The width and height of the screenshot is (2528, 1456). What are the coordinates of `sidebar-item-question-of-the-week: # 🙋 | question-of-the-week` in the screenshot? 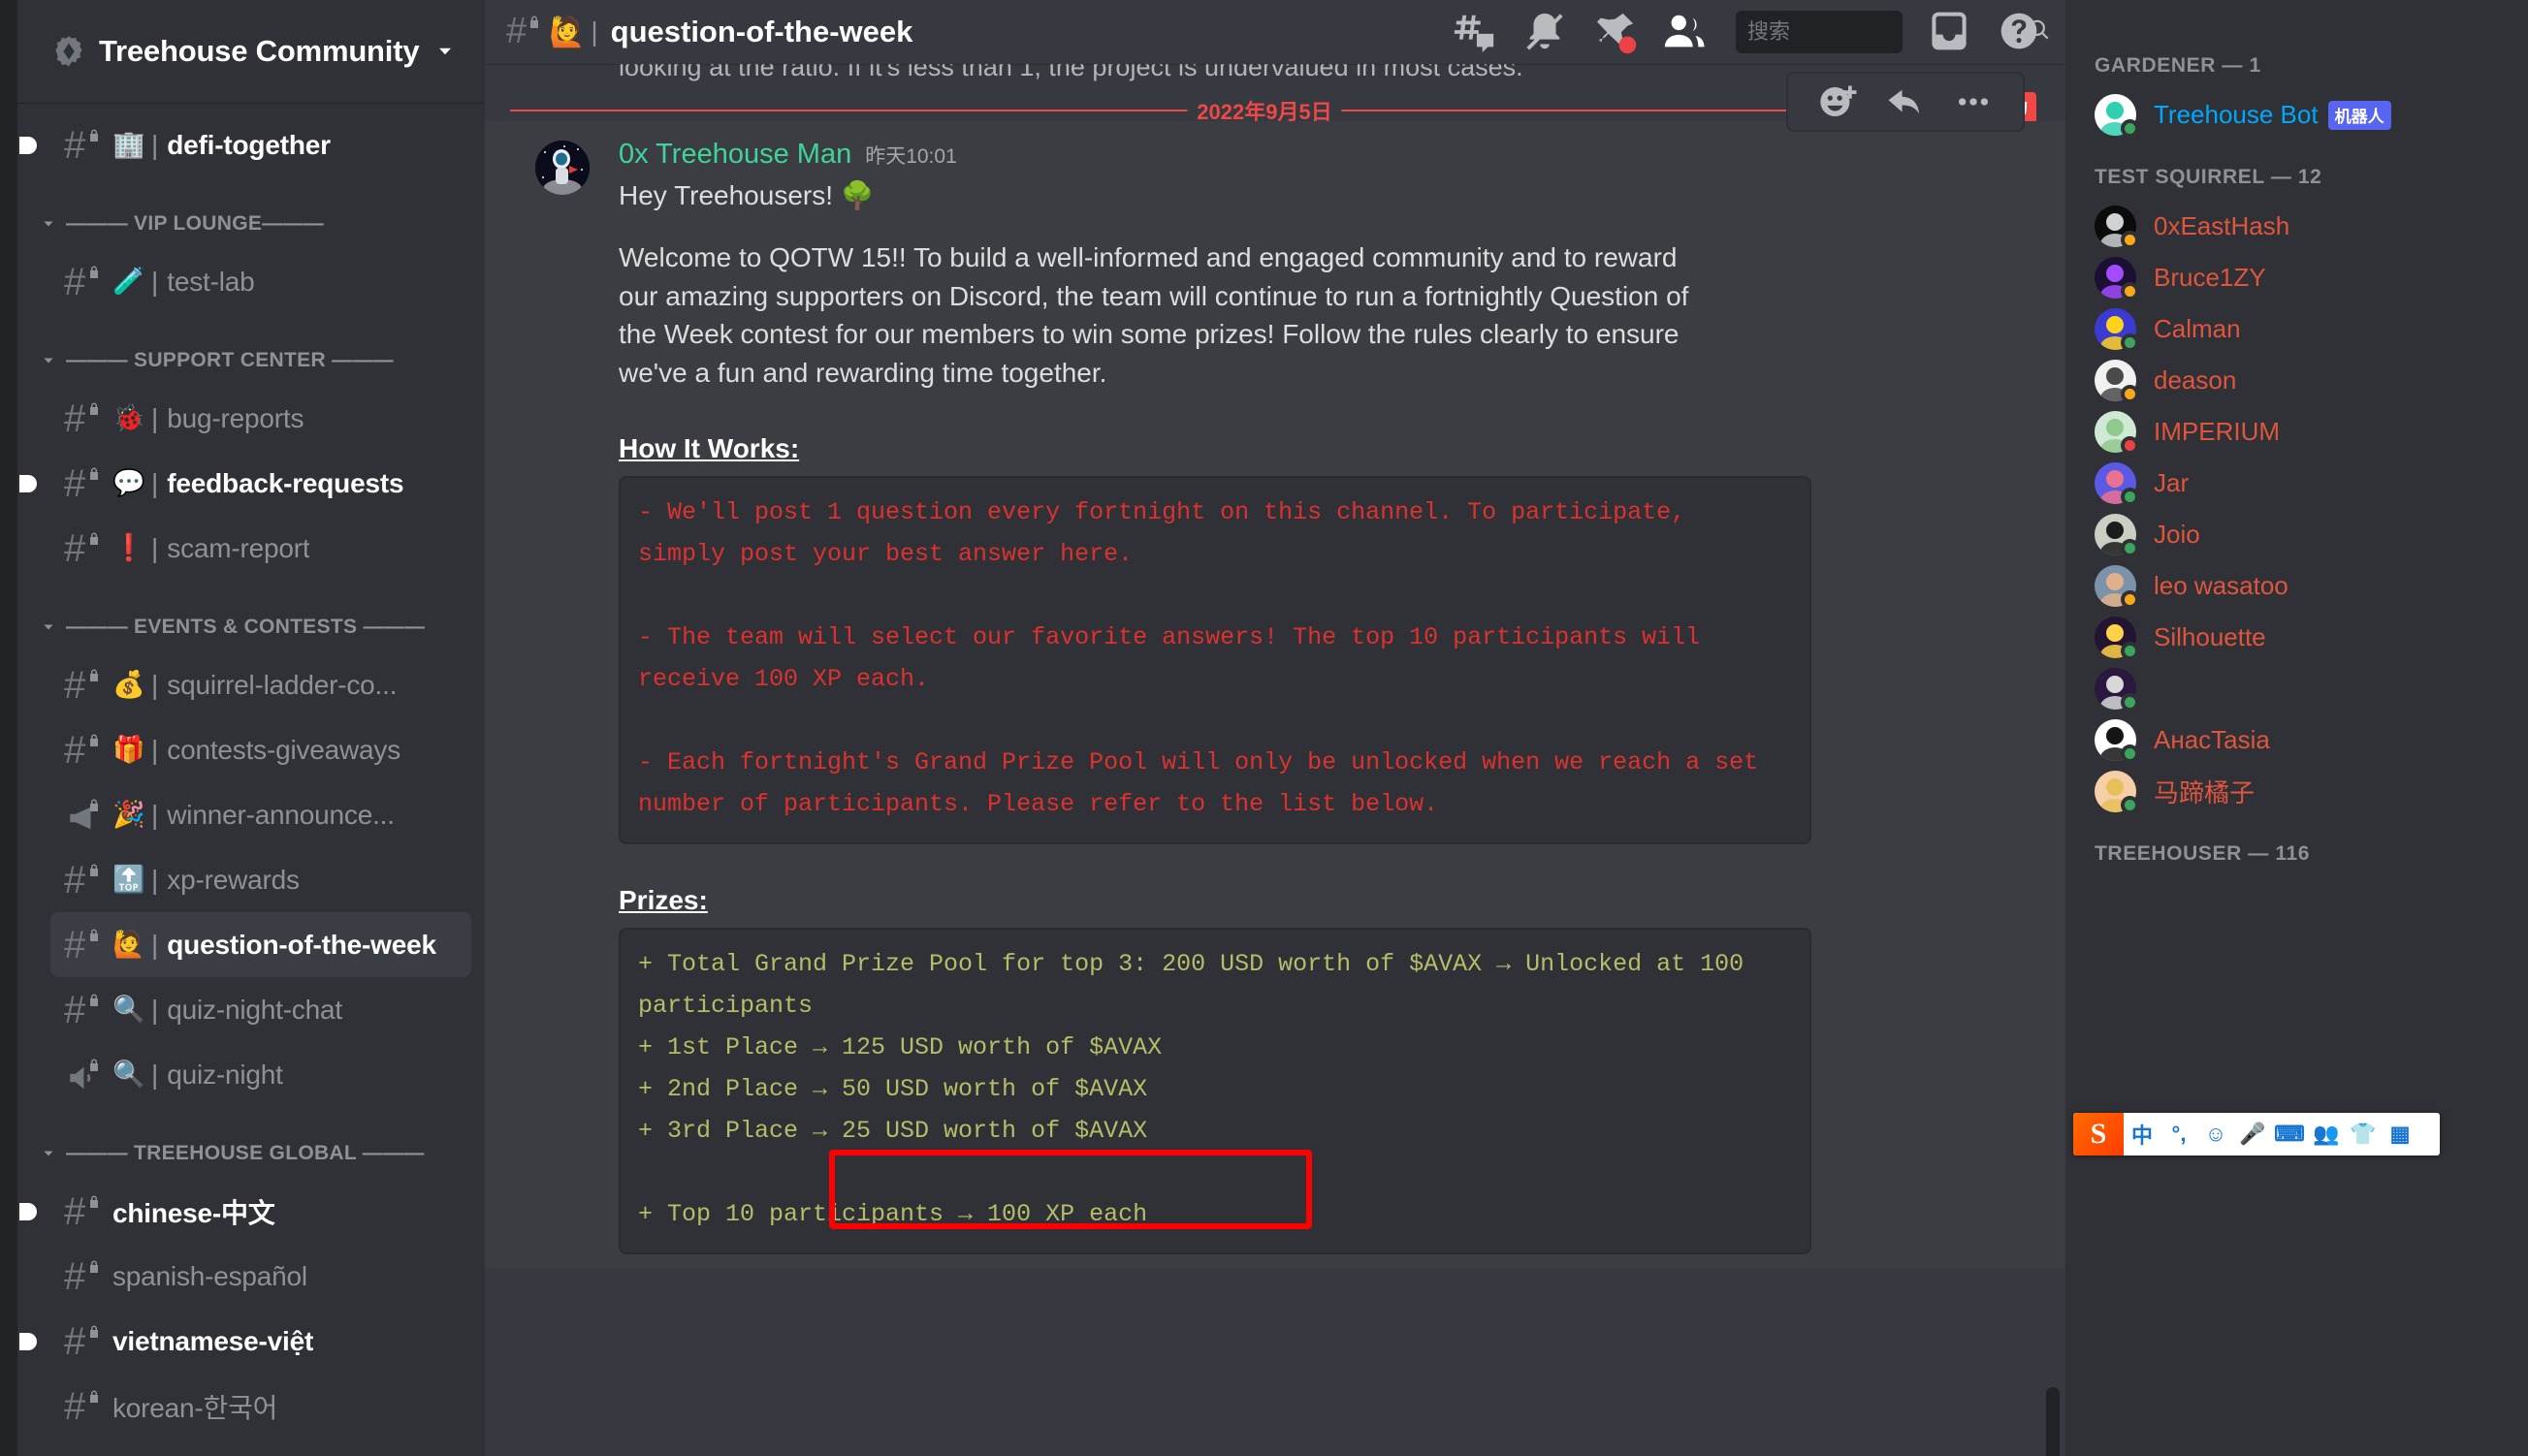 It's located at (260, 944).